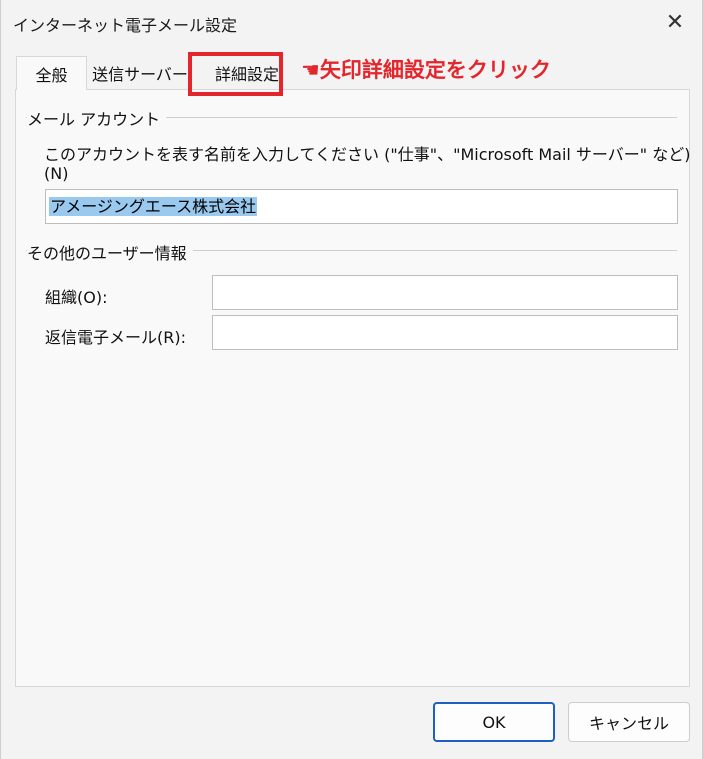  I want to click on account-group-title: メール アカウント, so click(97, 118).